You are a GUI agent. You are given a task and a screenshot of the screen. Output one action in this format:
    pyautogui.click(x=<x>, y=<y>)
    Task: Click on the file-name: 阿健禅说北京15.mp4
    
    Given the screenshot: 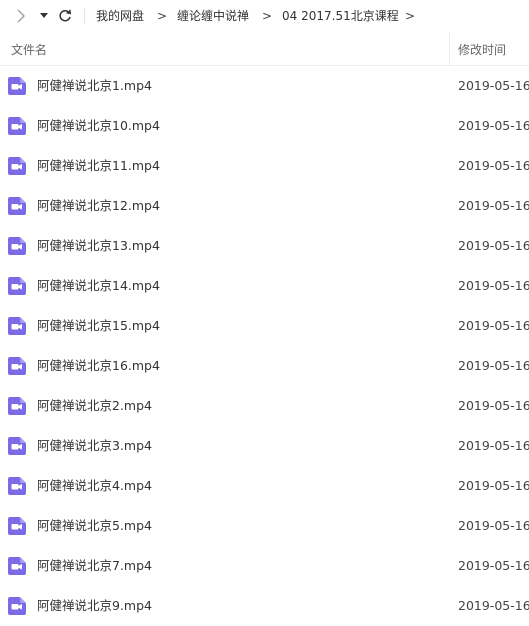 What is the action you would take?
    pyautogui.click(x=98, y=326)
    